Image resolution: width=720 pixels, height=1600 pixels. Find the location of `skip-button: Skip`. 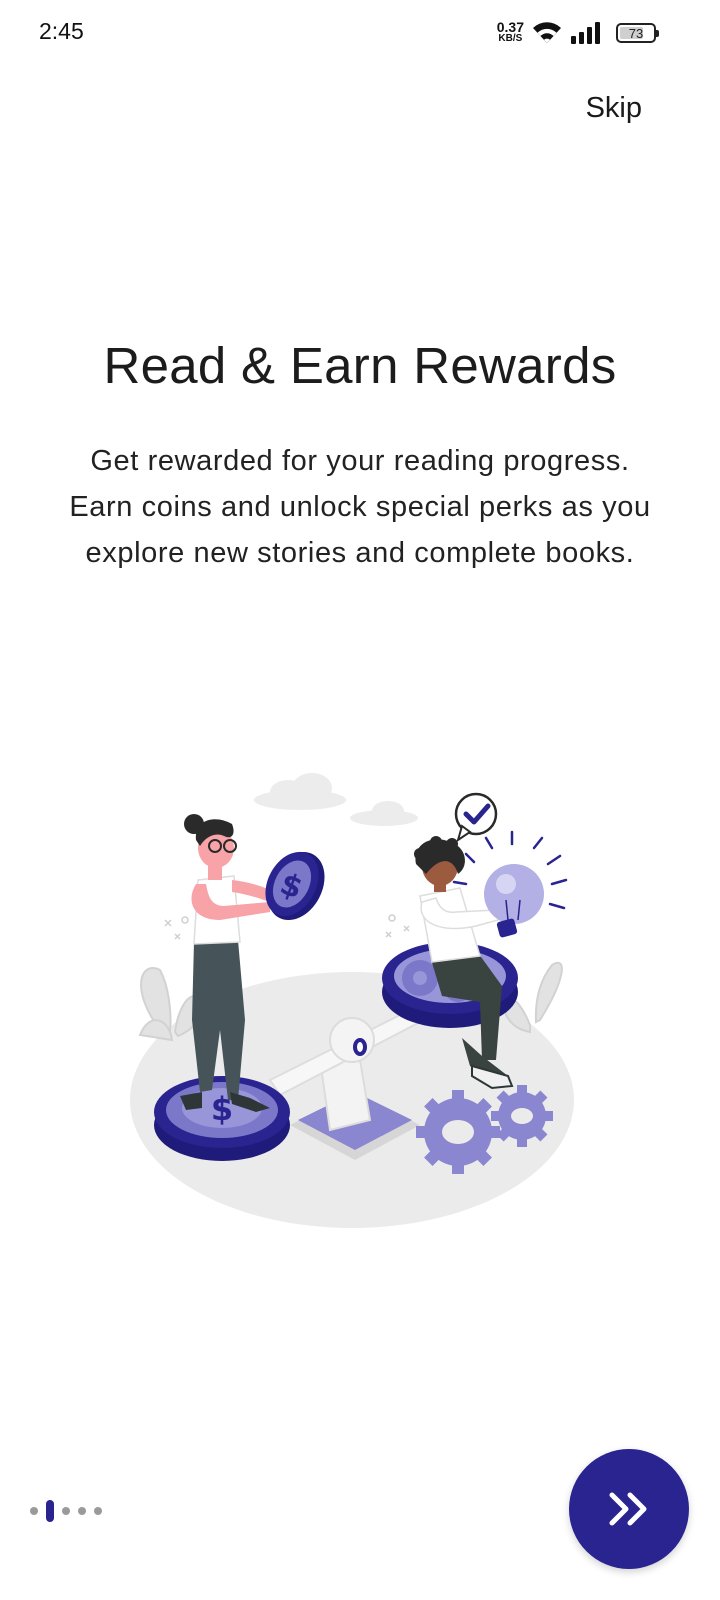

skip-button: Skip is located at coordinates (614, 108).